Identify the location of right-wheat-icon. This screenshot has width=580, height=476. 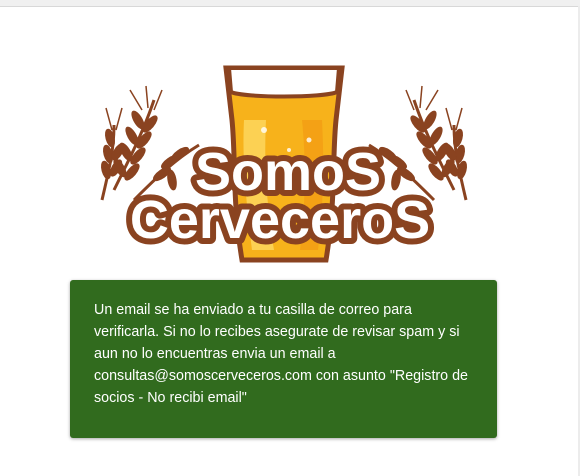
(418, 143).